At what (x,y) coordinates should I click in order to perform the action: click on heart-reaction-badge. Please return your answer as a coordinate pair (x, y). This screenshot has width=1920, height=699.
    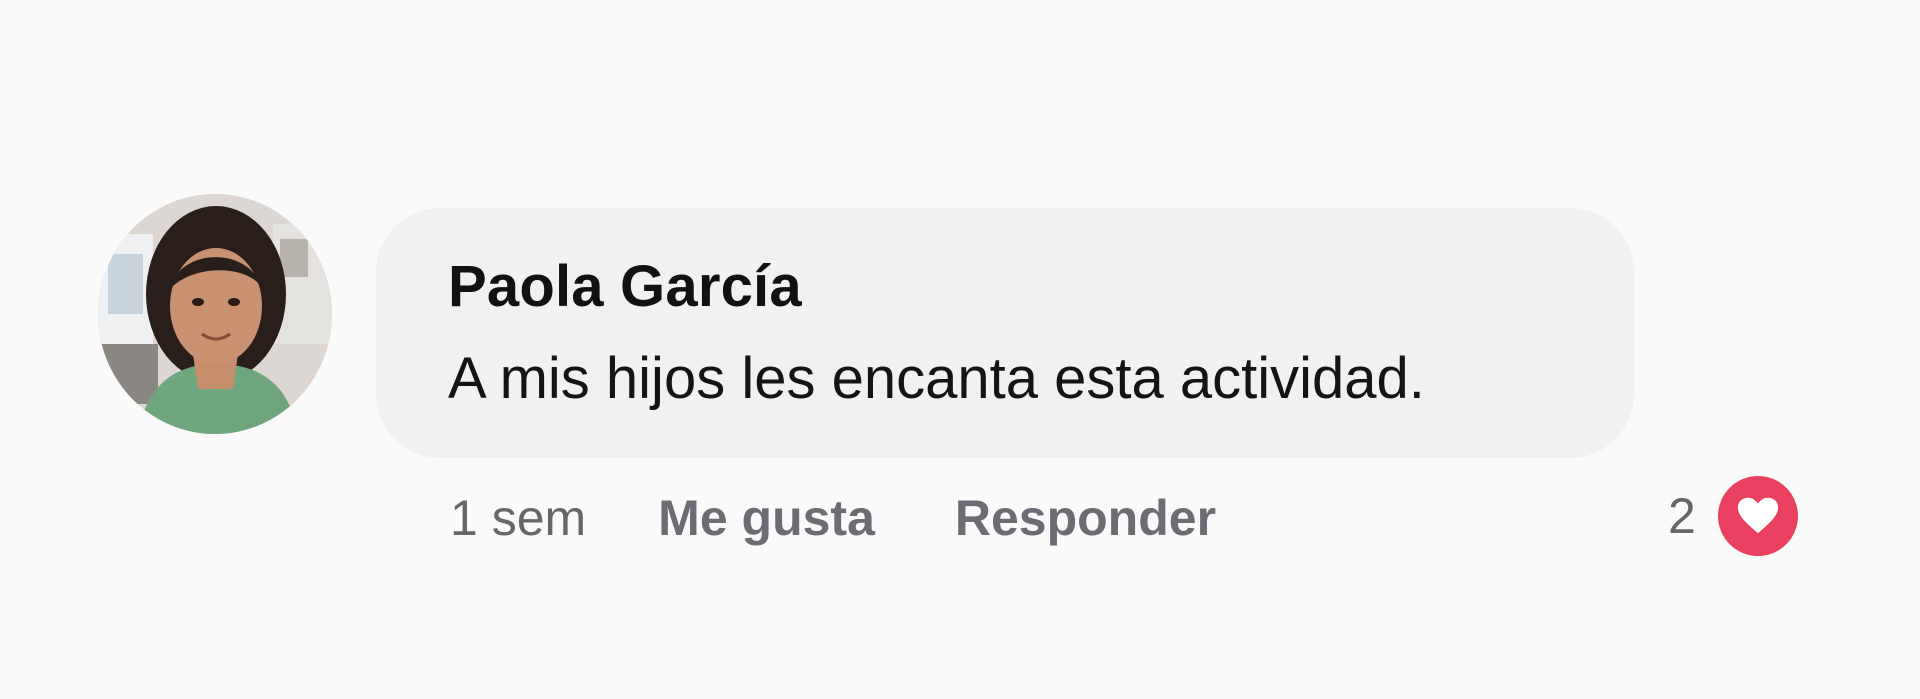
    Looking at the image, I should click on (1757, 516).